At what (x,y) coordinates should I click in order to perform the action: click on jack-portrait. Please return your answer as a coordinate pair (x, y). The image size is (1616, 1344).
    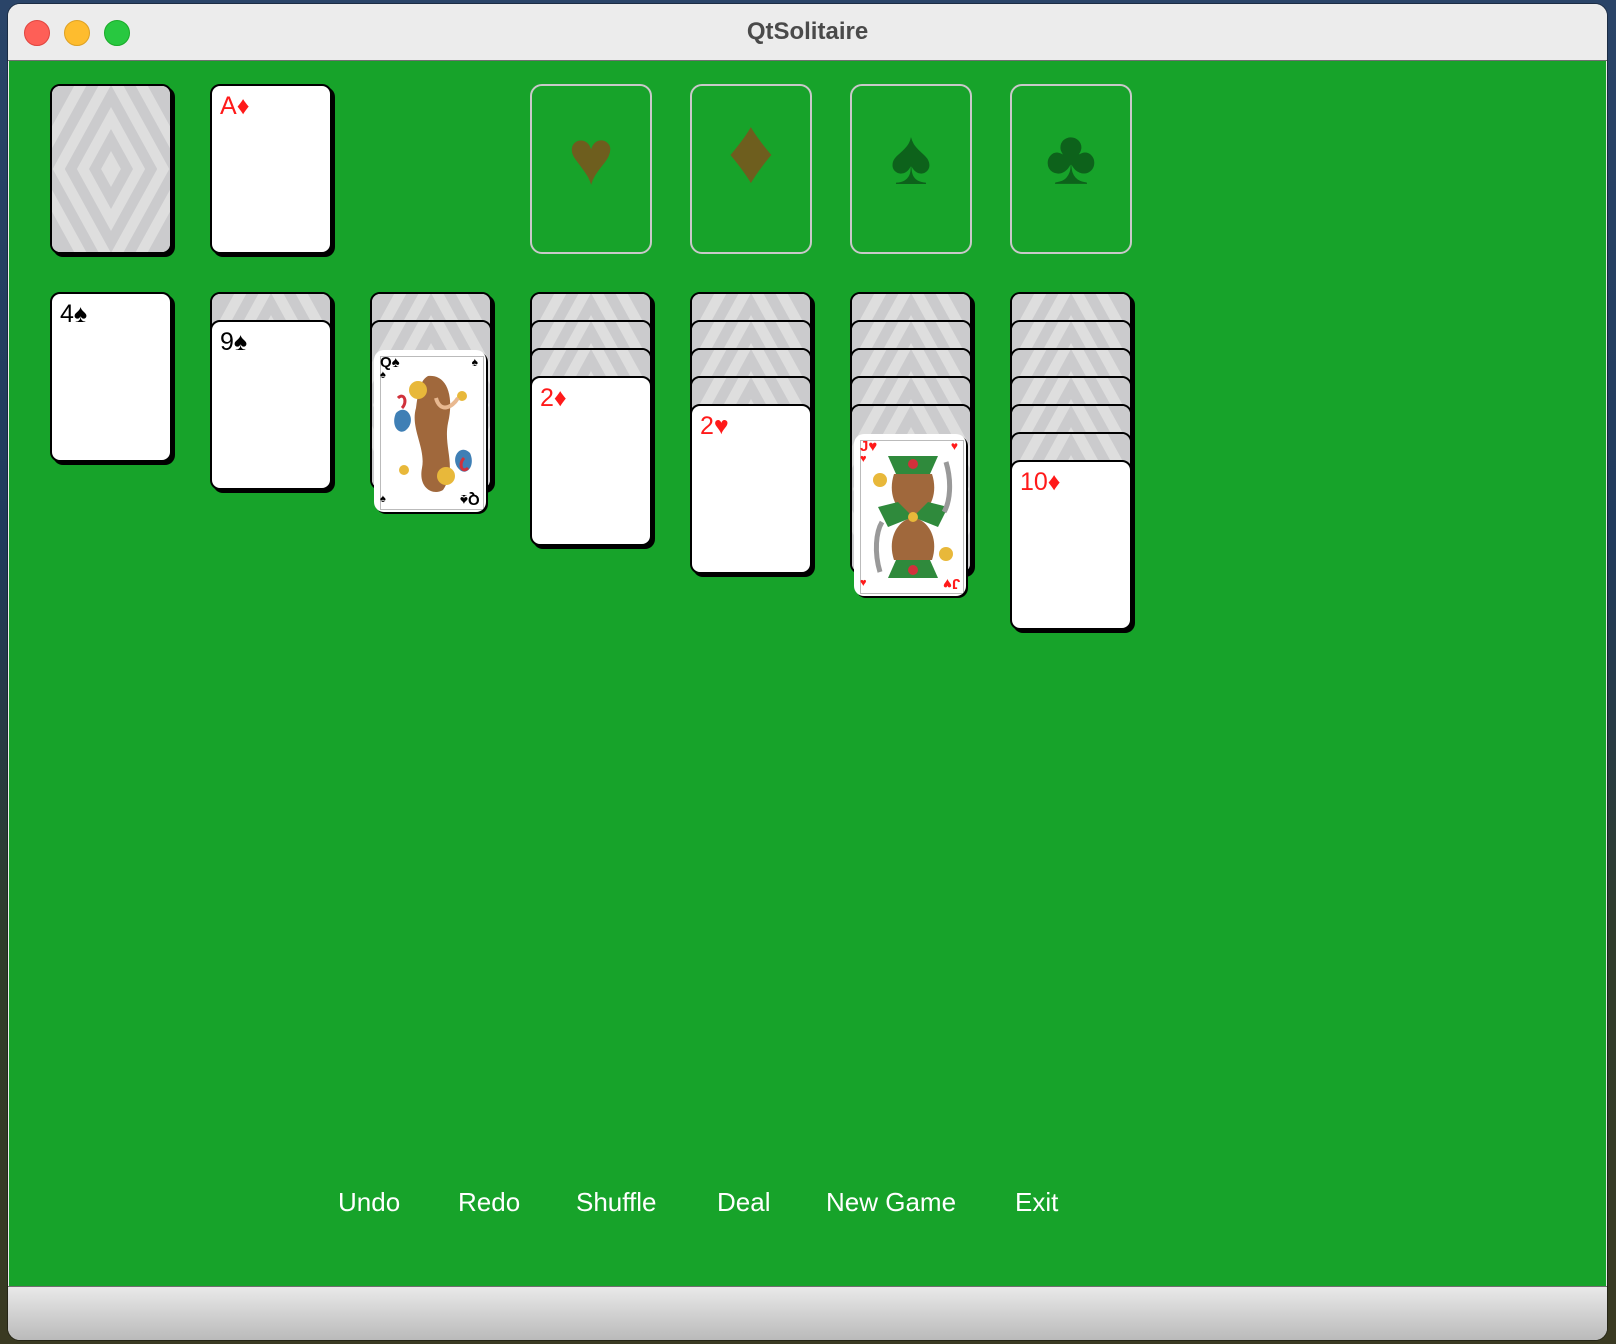
    Looking at the image, I should click on (913, 517).